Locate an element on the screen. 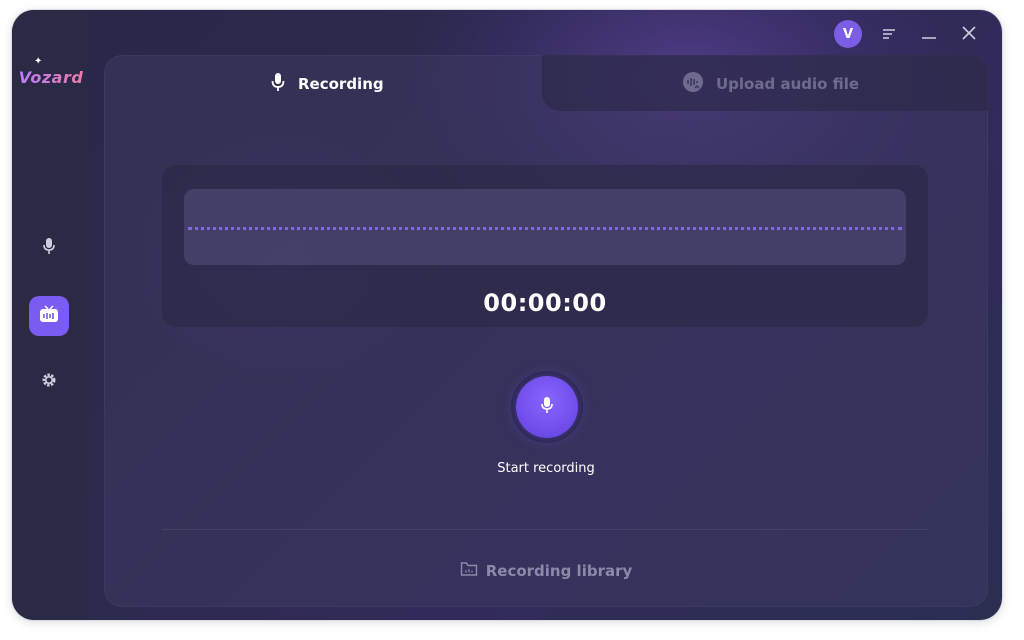  minimize-button is located at coordinates (929, 34).